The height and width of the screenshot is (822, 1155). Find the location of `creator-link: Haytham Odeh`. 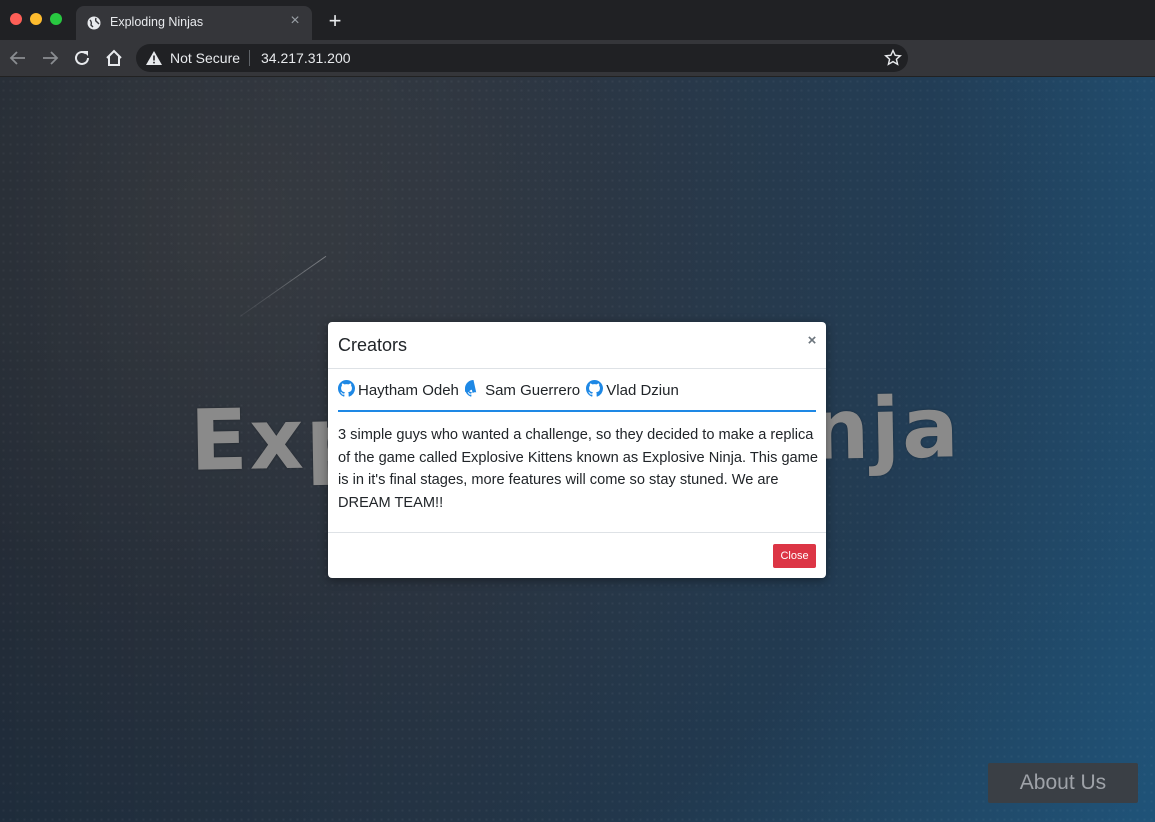

creator-link: Haytham Odeh is located at coordinates (398, 389).